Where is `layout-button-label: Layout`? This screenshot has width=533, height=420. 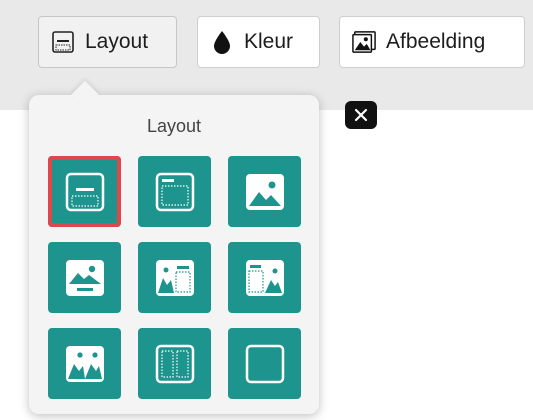 layout-button-label: Layout is located at coordinates (117, 41).